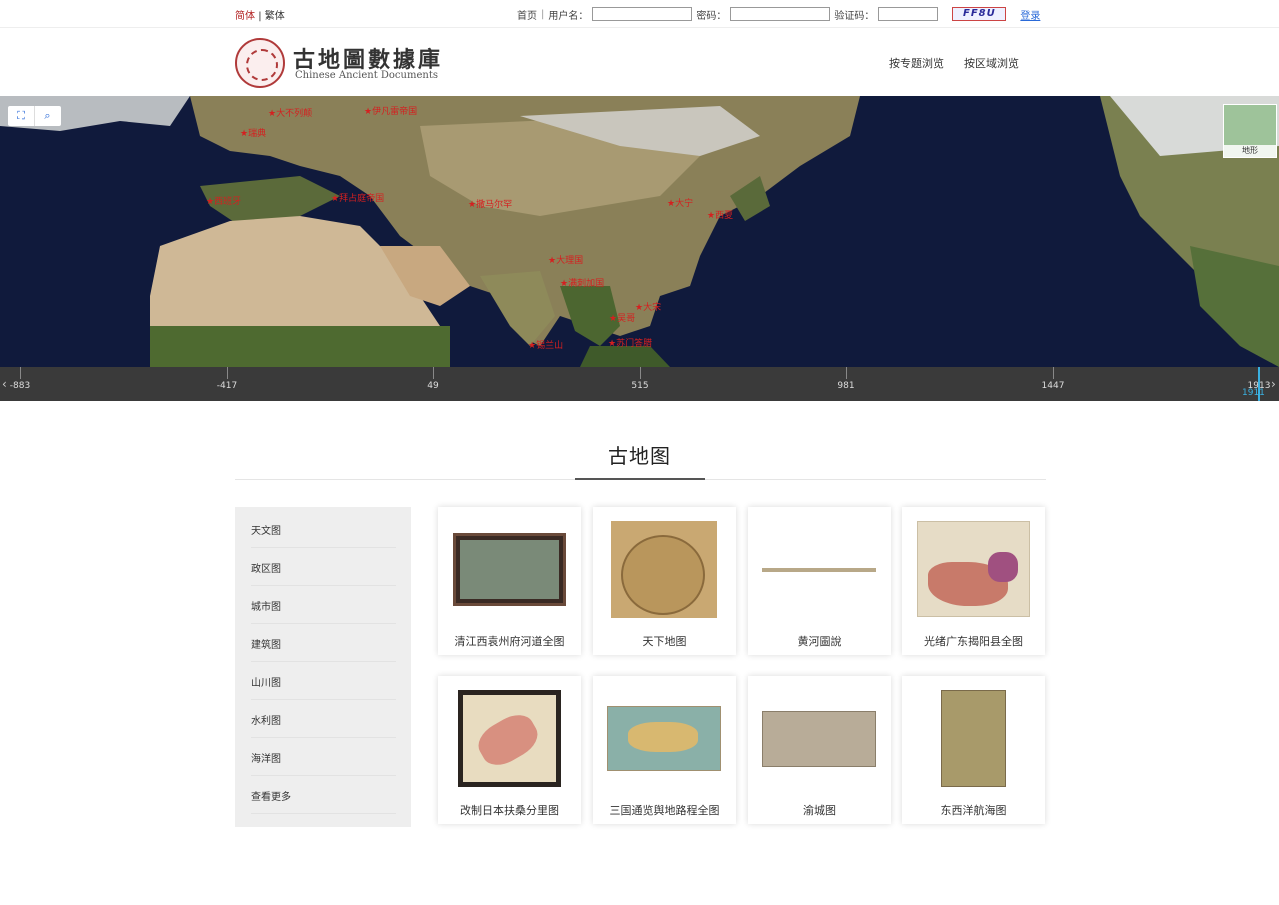 This screenshot has height=905, width=1279. I want to click on logo-subtitle: Chinese Ancient Documents, so click(366, 75).